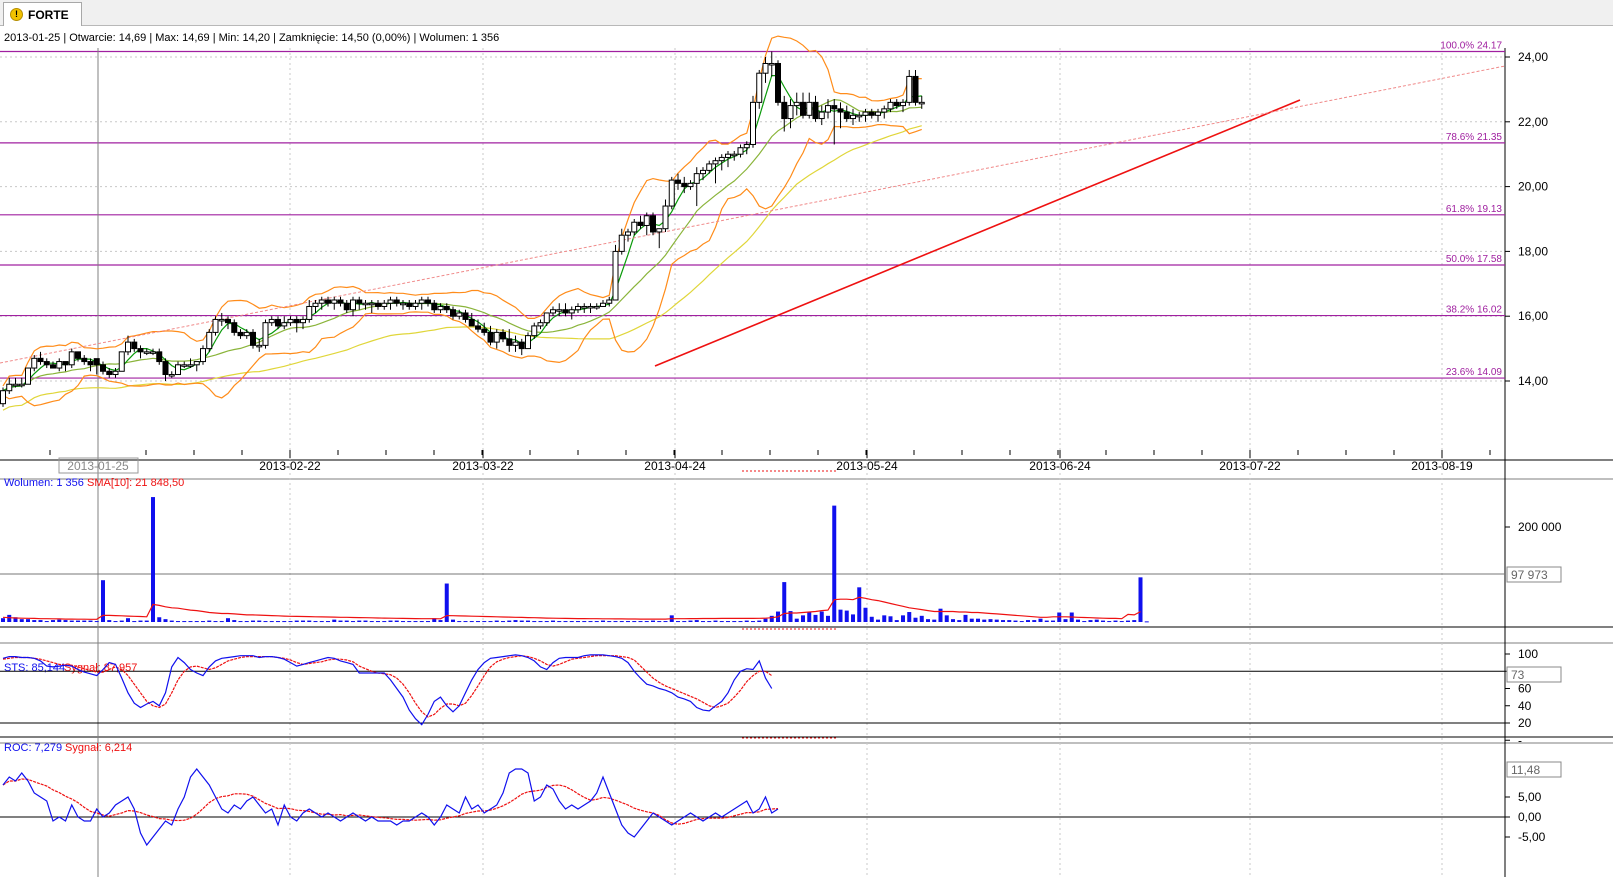 The image size is (1613, 877). I want to click on volume-legend: Wolumen: 1 356, so click(44, 483).